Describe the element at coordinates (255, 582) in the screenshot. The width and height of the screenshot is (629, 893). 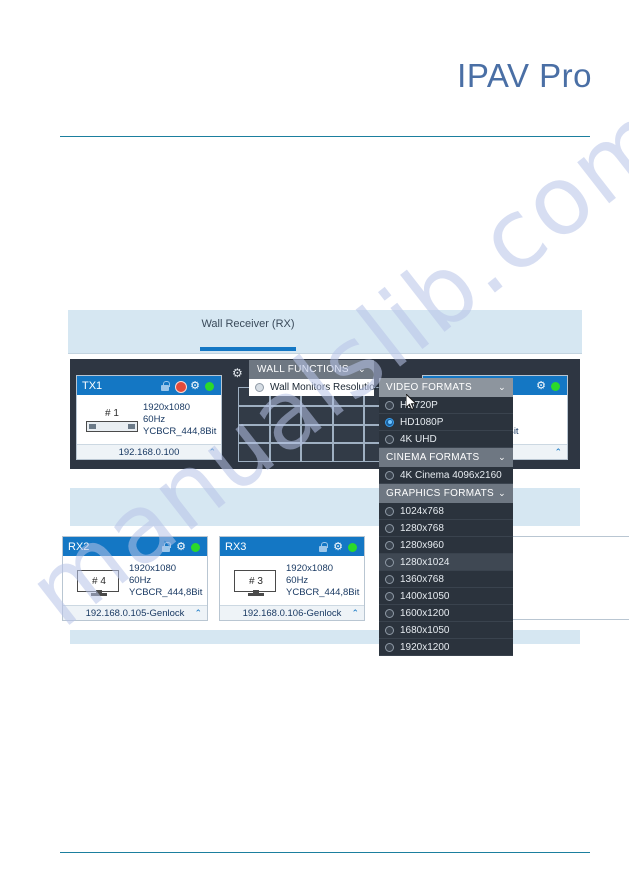
I see `device-thumbnail: # 3` at that location.